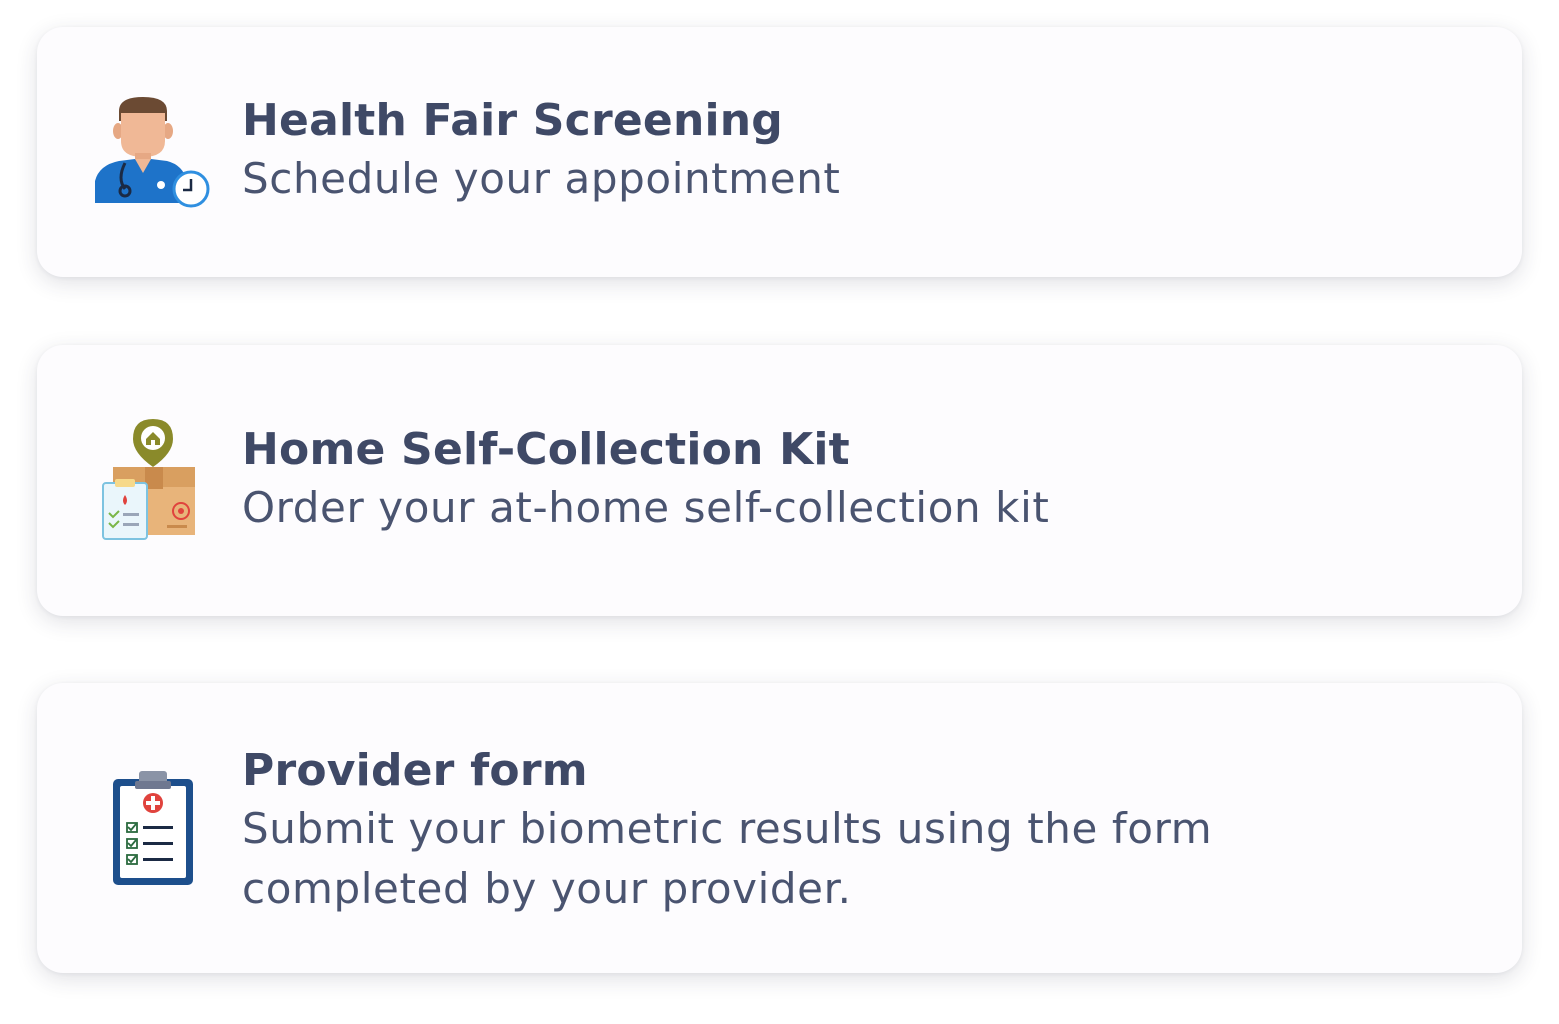 The height and width of the screenshot is (1024, 1559). Describe the element at coordinates (546, 449) in the screenshot. I see `card-title: Home Self-Collection Kit` at that location.